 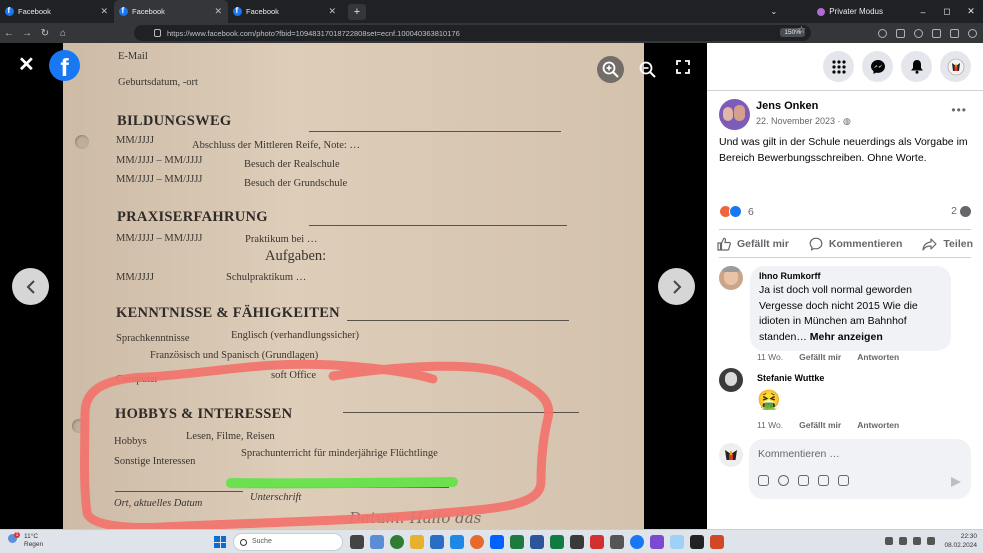 I want to click on close-window-button: ✕, so click(x=971, y=11).